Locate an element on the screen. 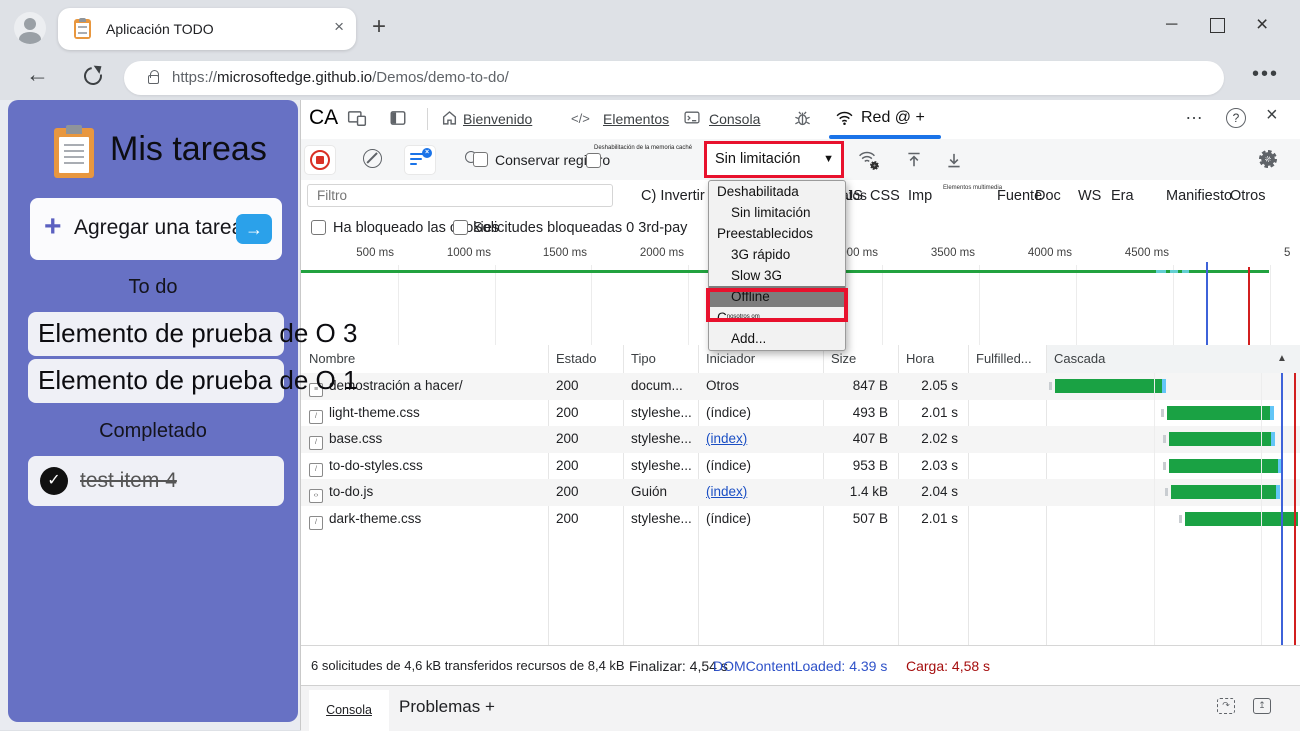  browser-menu-icon: ••• is located at coordinates (1265, 74).